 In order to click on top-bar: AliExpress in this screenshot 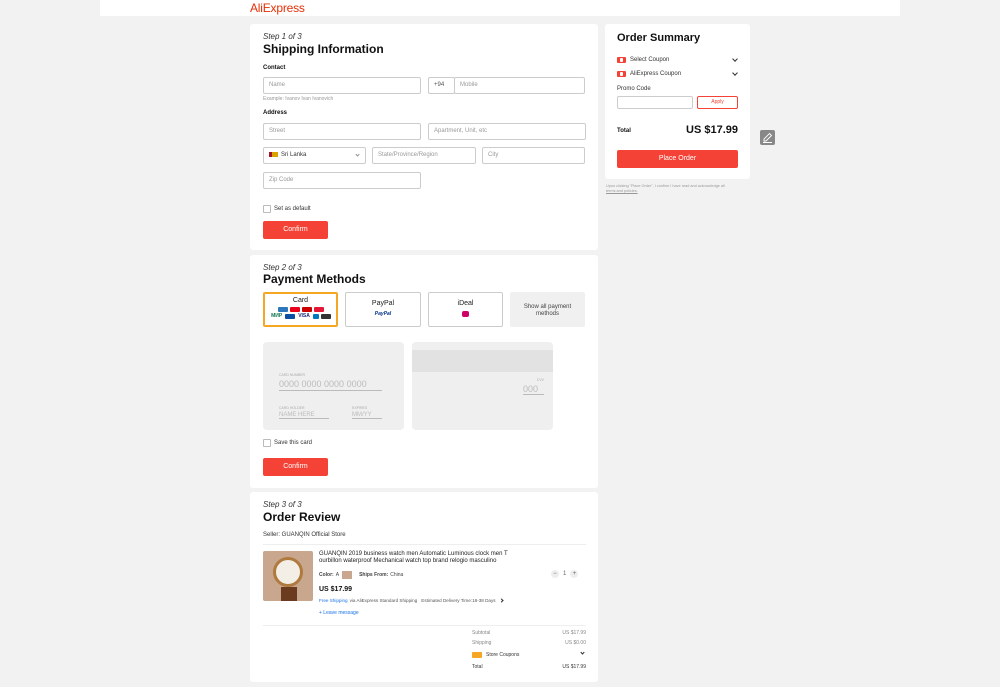, I will do `click(500, 8)`.